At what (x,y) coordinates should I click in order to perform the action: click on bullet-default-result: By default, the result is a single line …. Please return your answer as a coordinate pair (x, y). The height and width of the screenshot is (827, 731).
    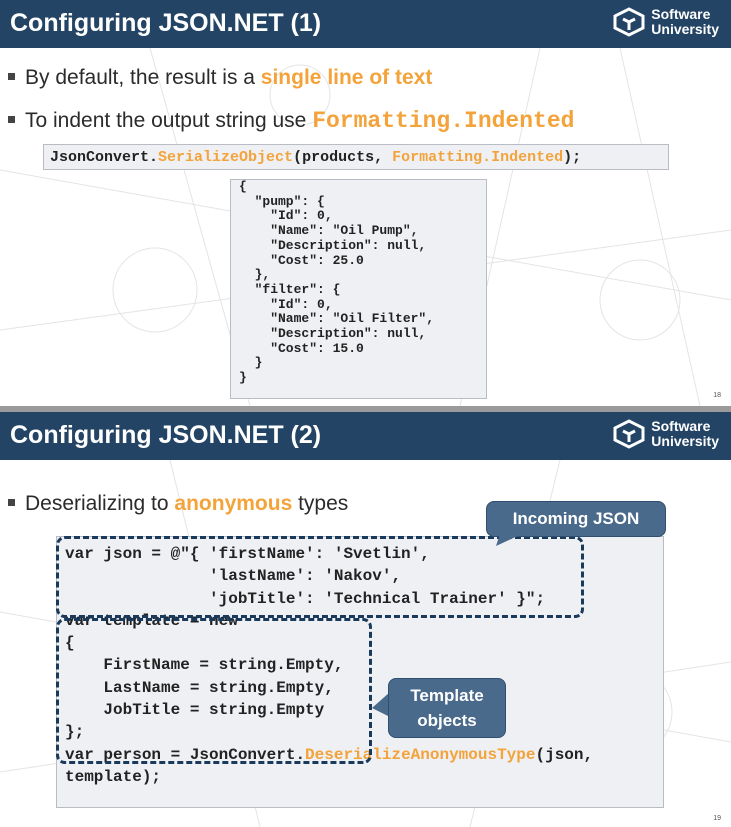
    Looking at the image, I should click on (220, 78).